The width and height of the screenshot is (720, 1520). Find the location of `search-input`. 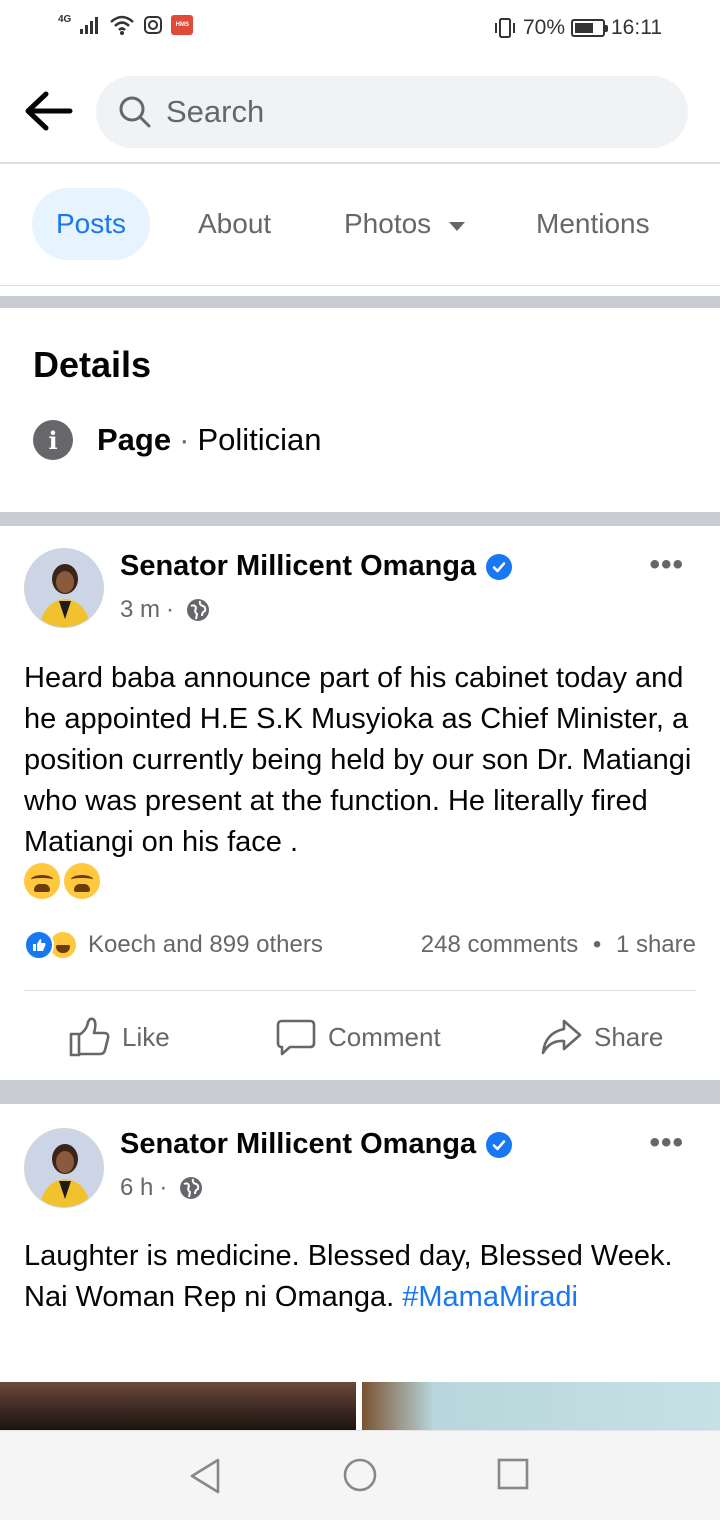

search-input is located at coordinates (406, 112).